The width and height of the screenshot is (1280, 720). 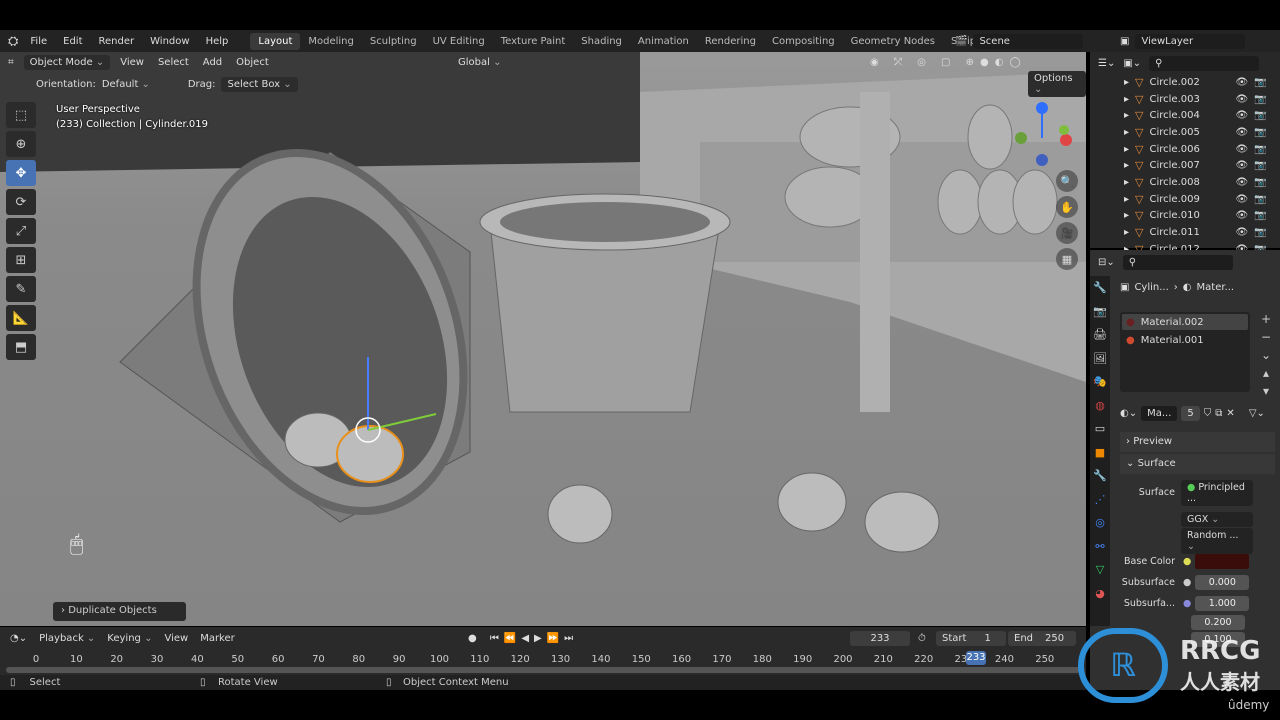 I want to click on view-layer-selector: ViewLayer, so click(x=1190, y=41).